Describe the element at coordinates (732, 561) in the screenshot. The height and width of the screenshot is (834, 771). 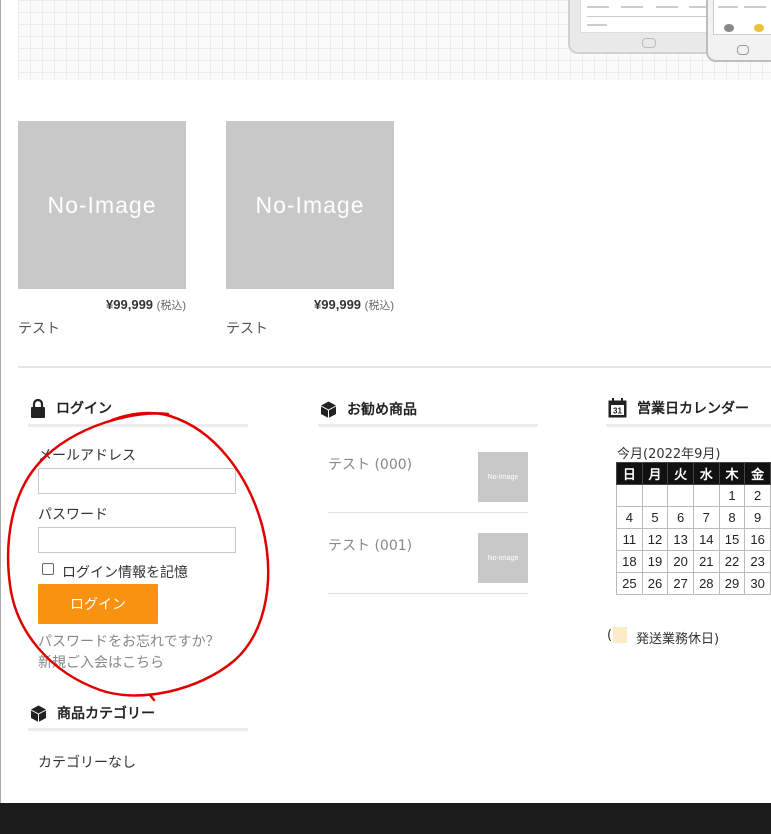
I see `calendar-day: 22` at that location.